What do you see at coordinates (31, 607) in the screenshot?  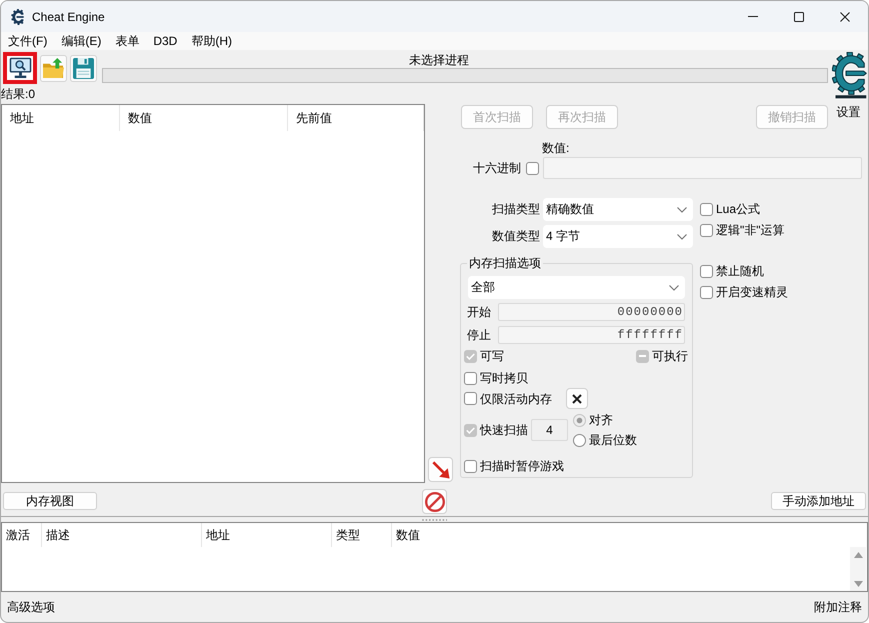 I see `advanced-options-link: 高级选项` at bounding box center [31, 607].